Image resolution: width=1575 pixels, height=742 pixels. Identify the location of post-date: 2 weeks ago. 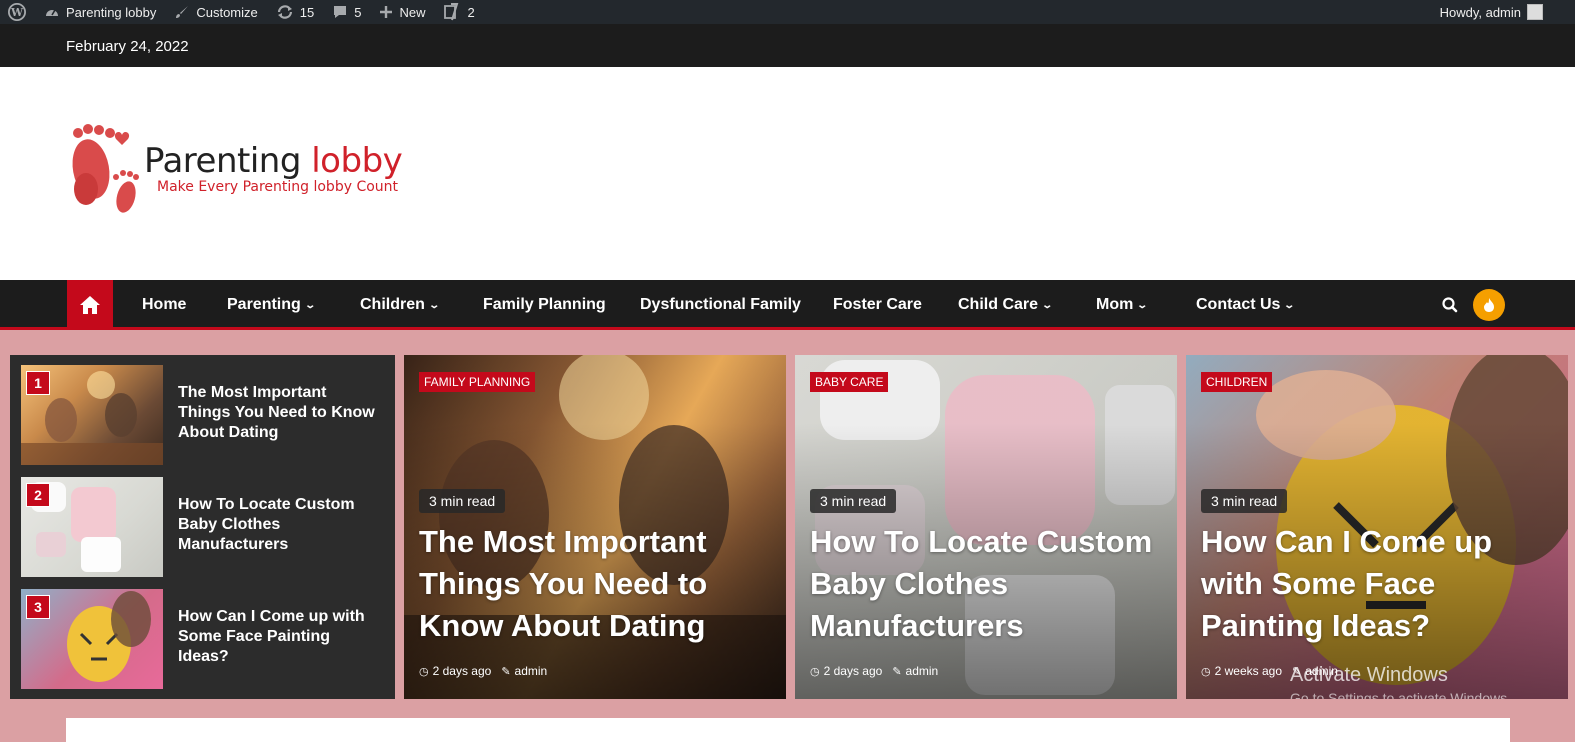
(1248, 671).